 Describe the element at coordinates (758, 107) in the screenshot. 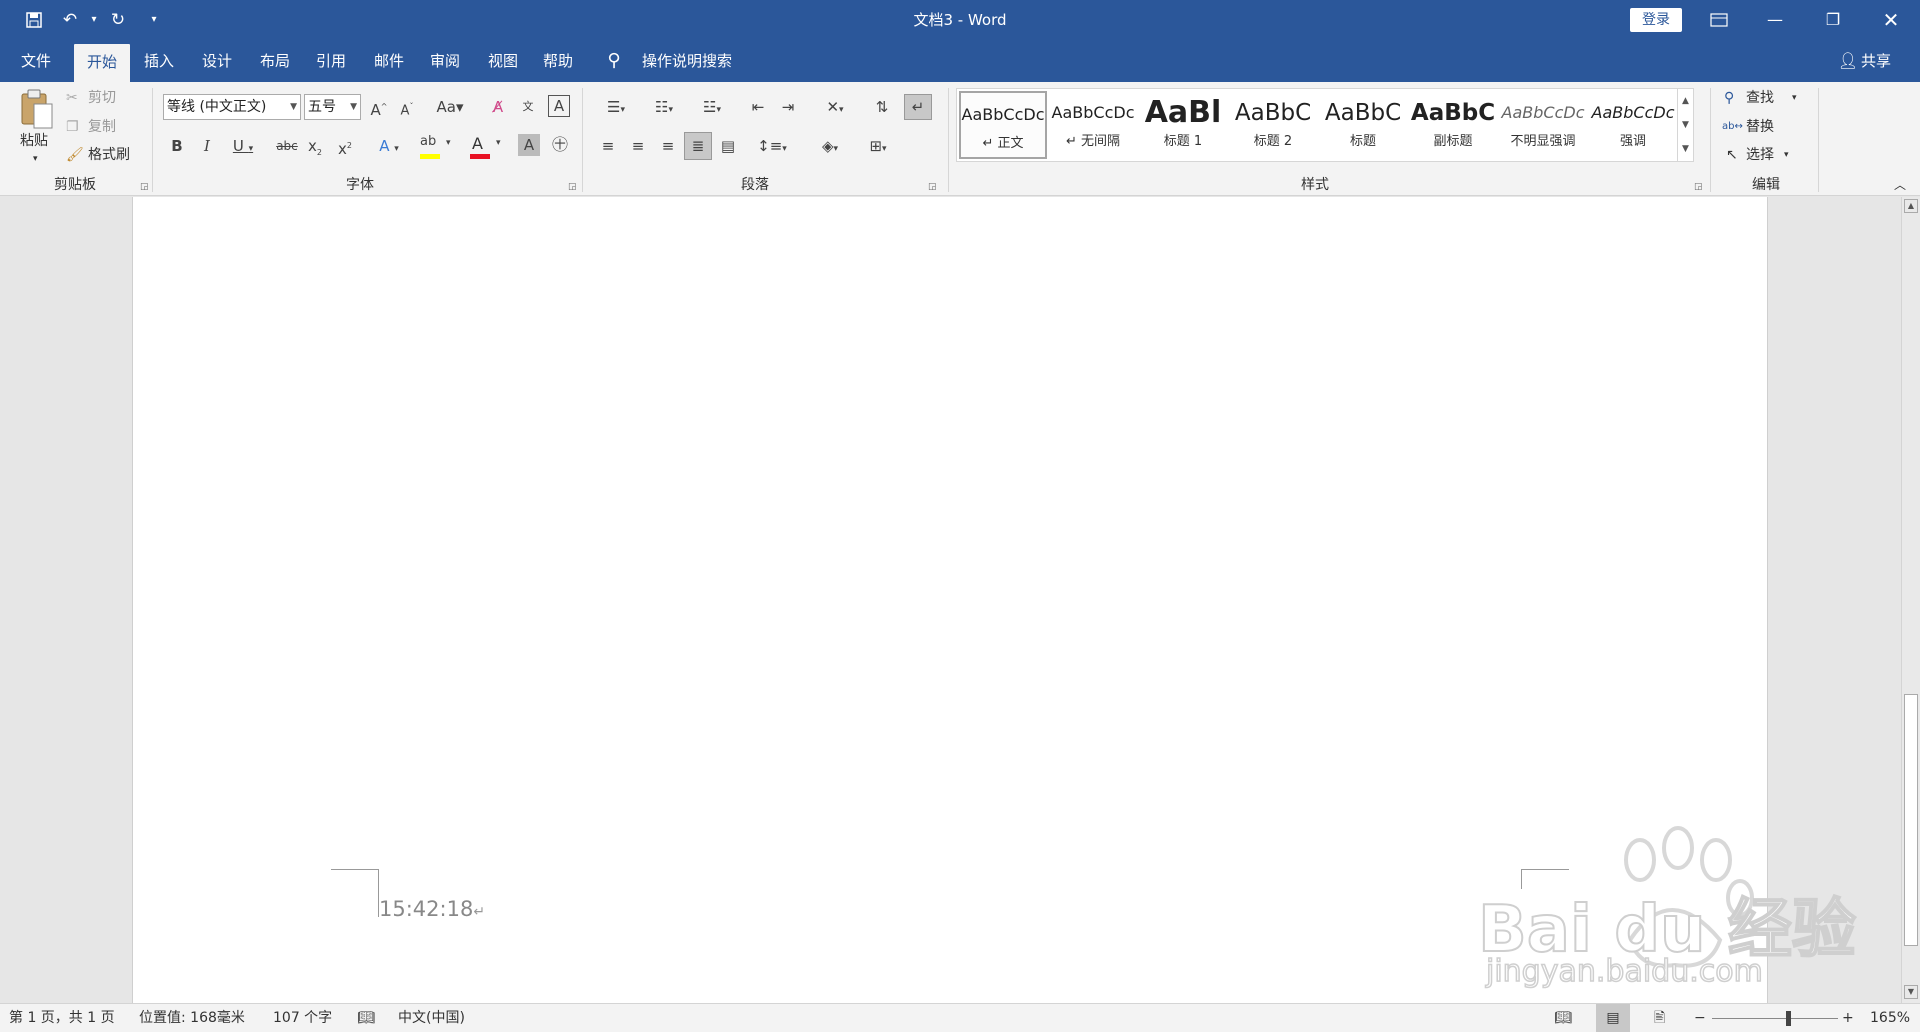

I see `decrease-indent-icon: ⇤` at that location.